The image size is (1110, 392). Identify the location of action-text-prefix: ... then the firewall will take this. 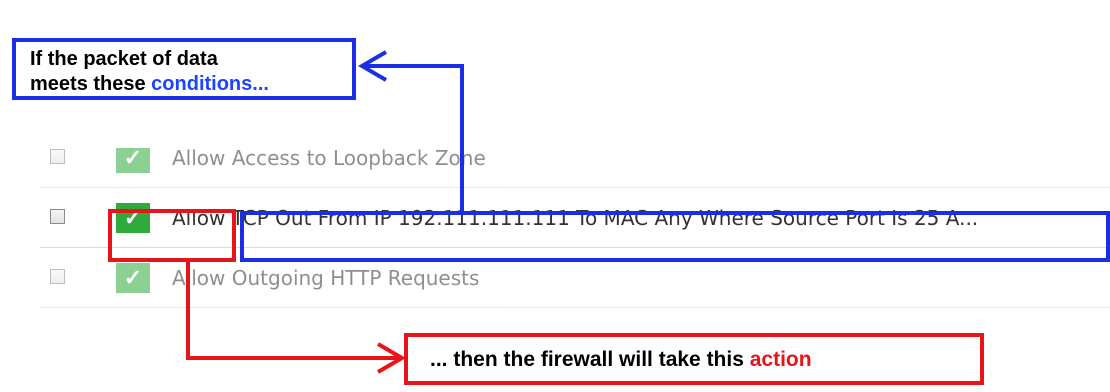
(590, 359).